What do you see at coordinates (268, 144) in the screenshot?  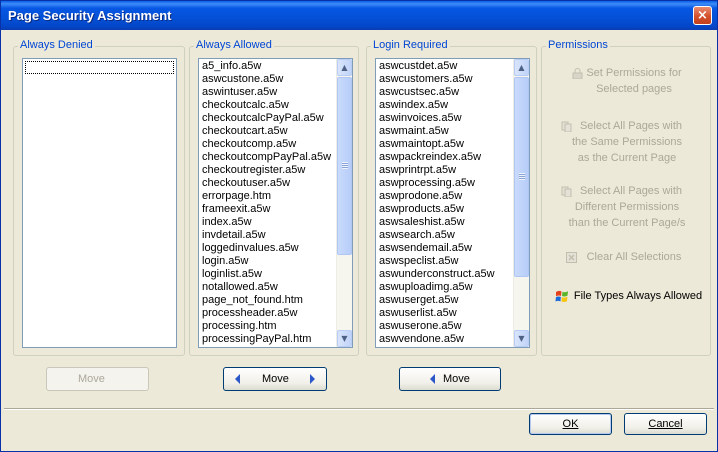 I see `list-item: checkoutcomp.a5w` at bounding box center [268, 144].